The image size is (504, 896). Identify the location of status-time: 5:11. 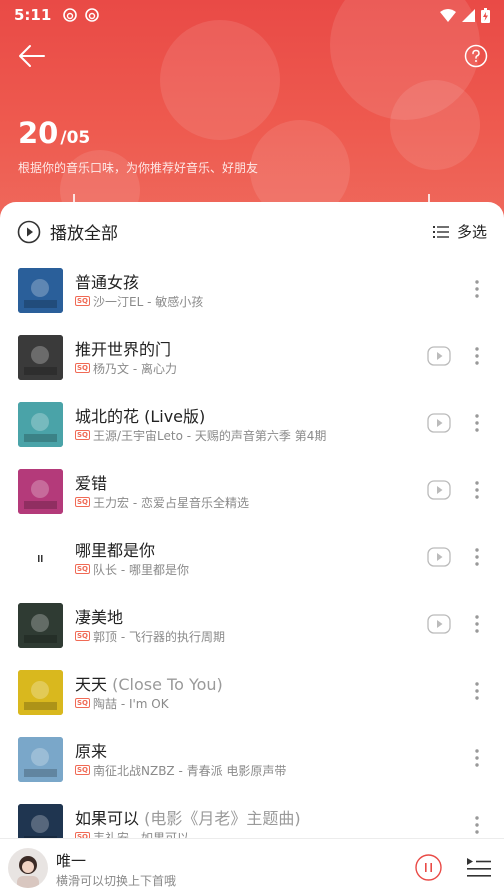
(33, 15).